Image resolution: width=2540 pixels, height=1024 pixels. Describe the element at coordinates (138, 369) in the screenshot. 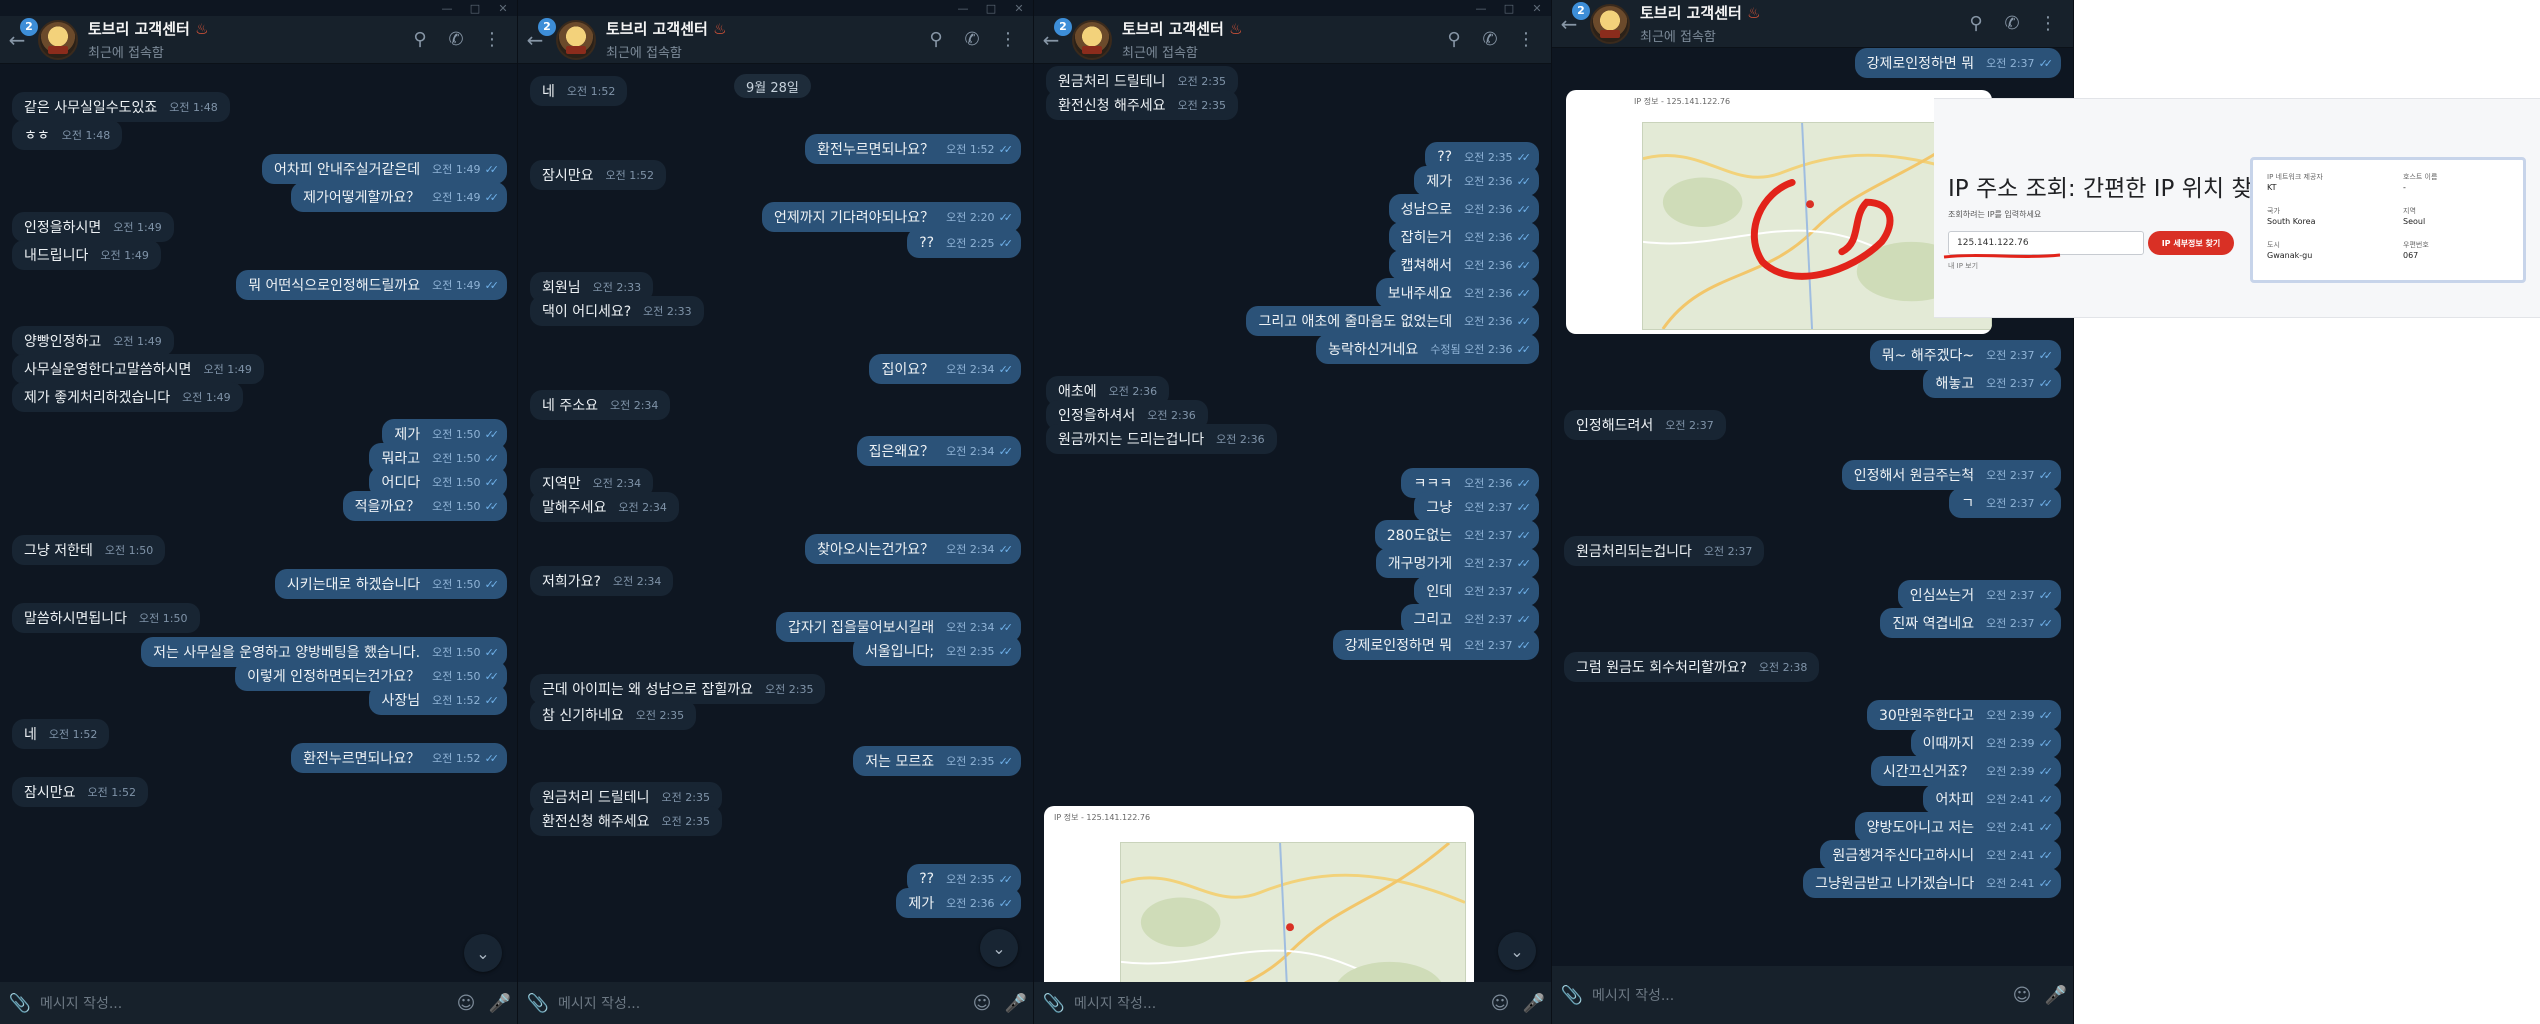

I see `incoming-message: 사무실운영한다고말씀하시면 오전 1:49` at that location.